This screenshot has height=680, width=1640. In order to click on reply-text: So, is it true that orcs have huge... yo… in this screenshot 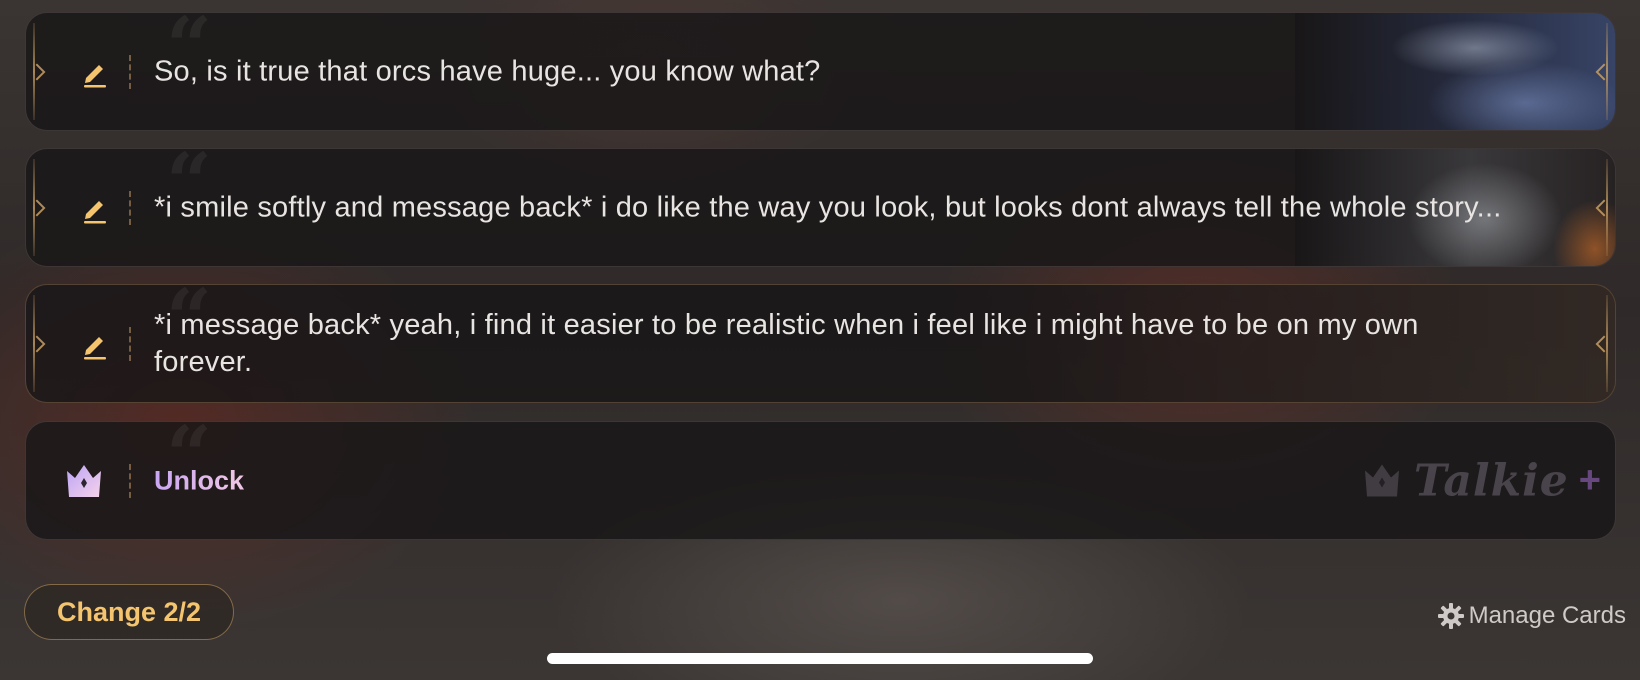, I will do `click(487, 71)`.